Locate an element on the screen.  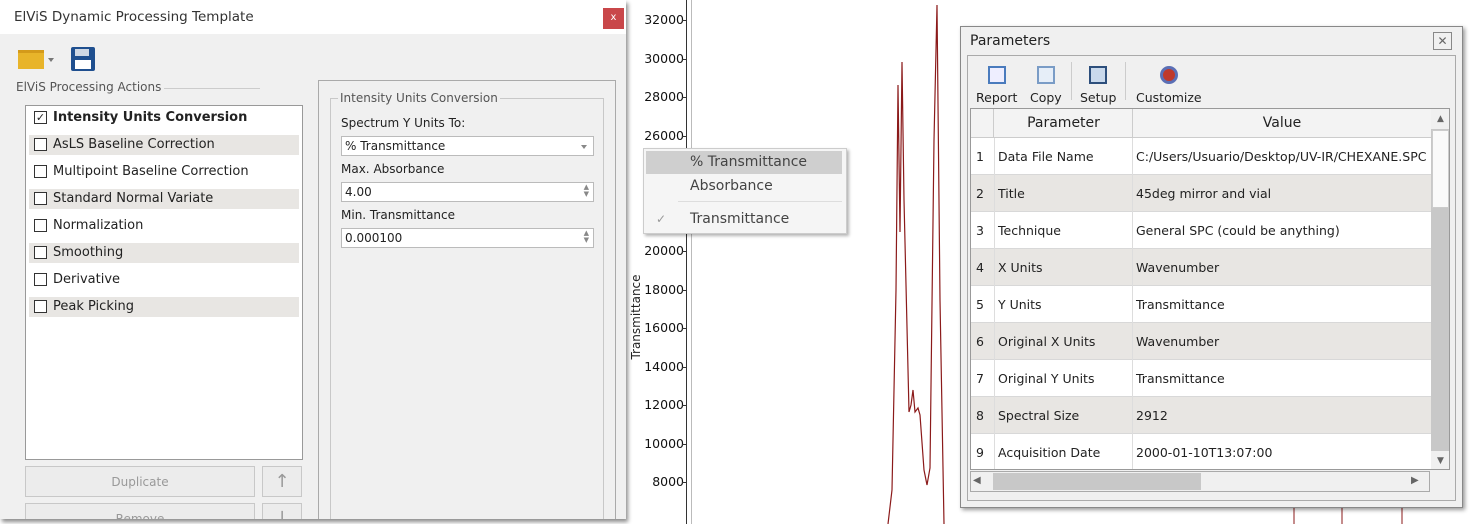
action-item: Standard Normal Variate is located at coordinates (164, 199).